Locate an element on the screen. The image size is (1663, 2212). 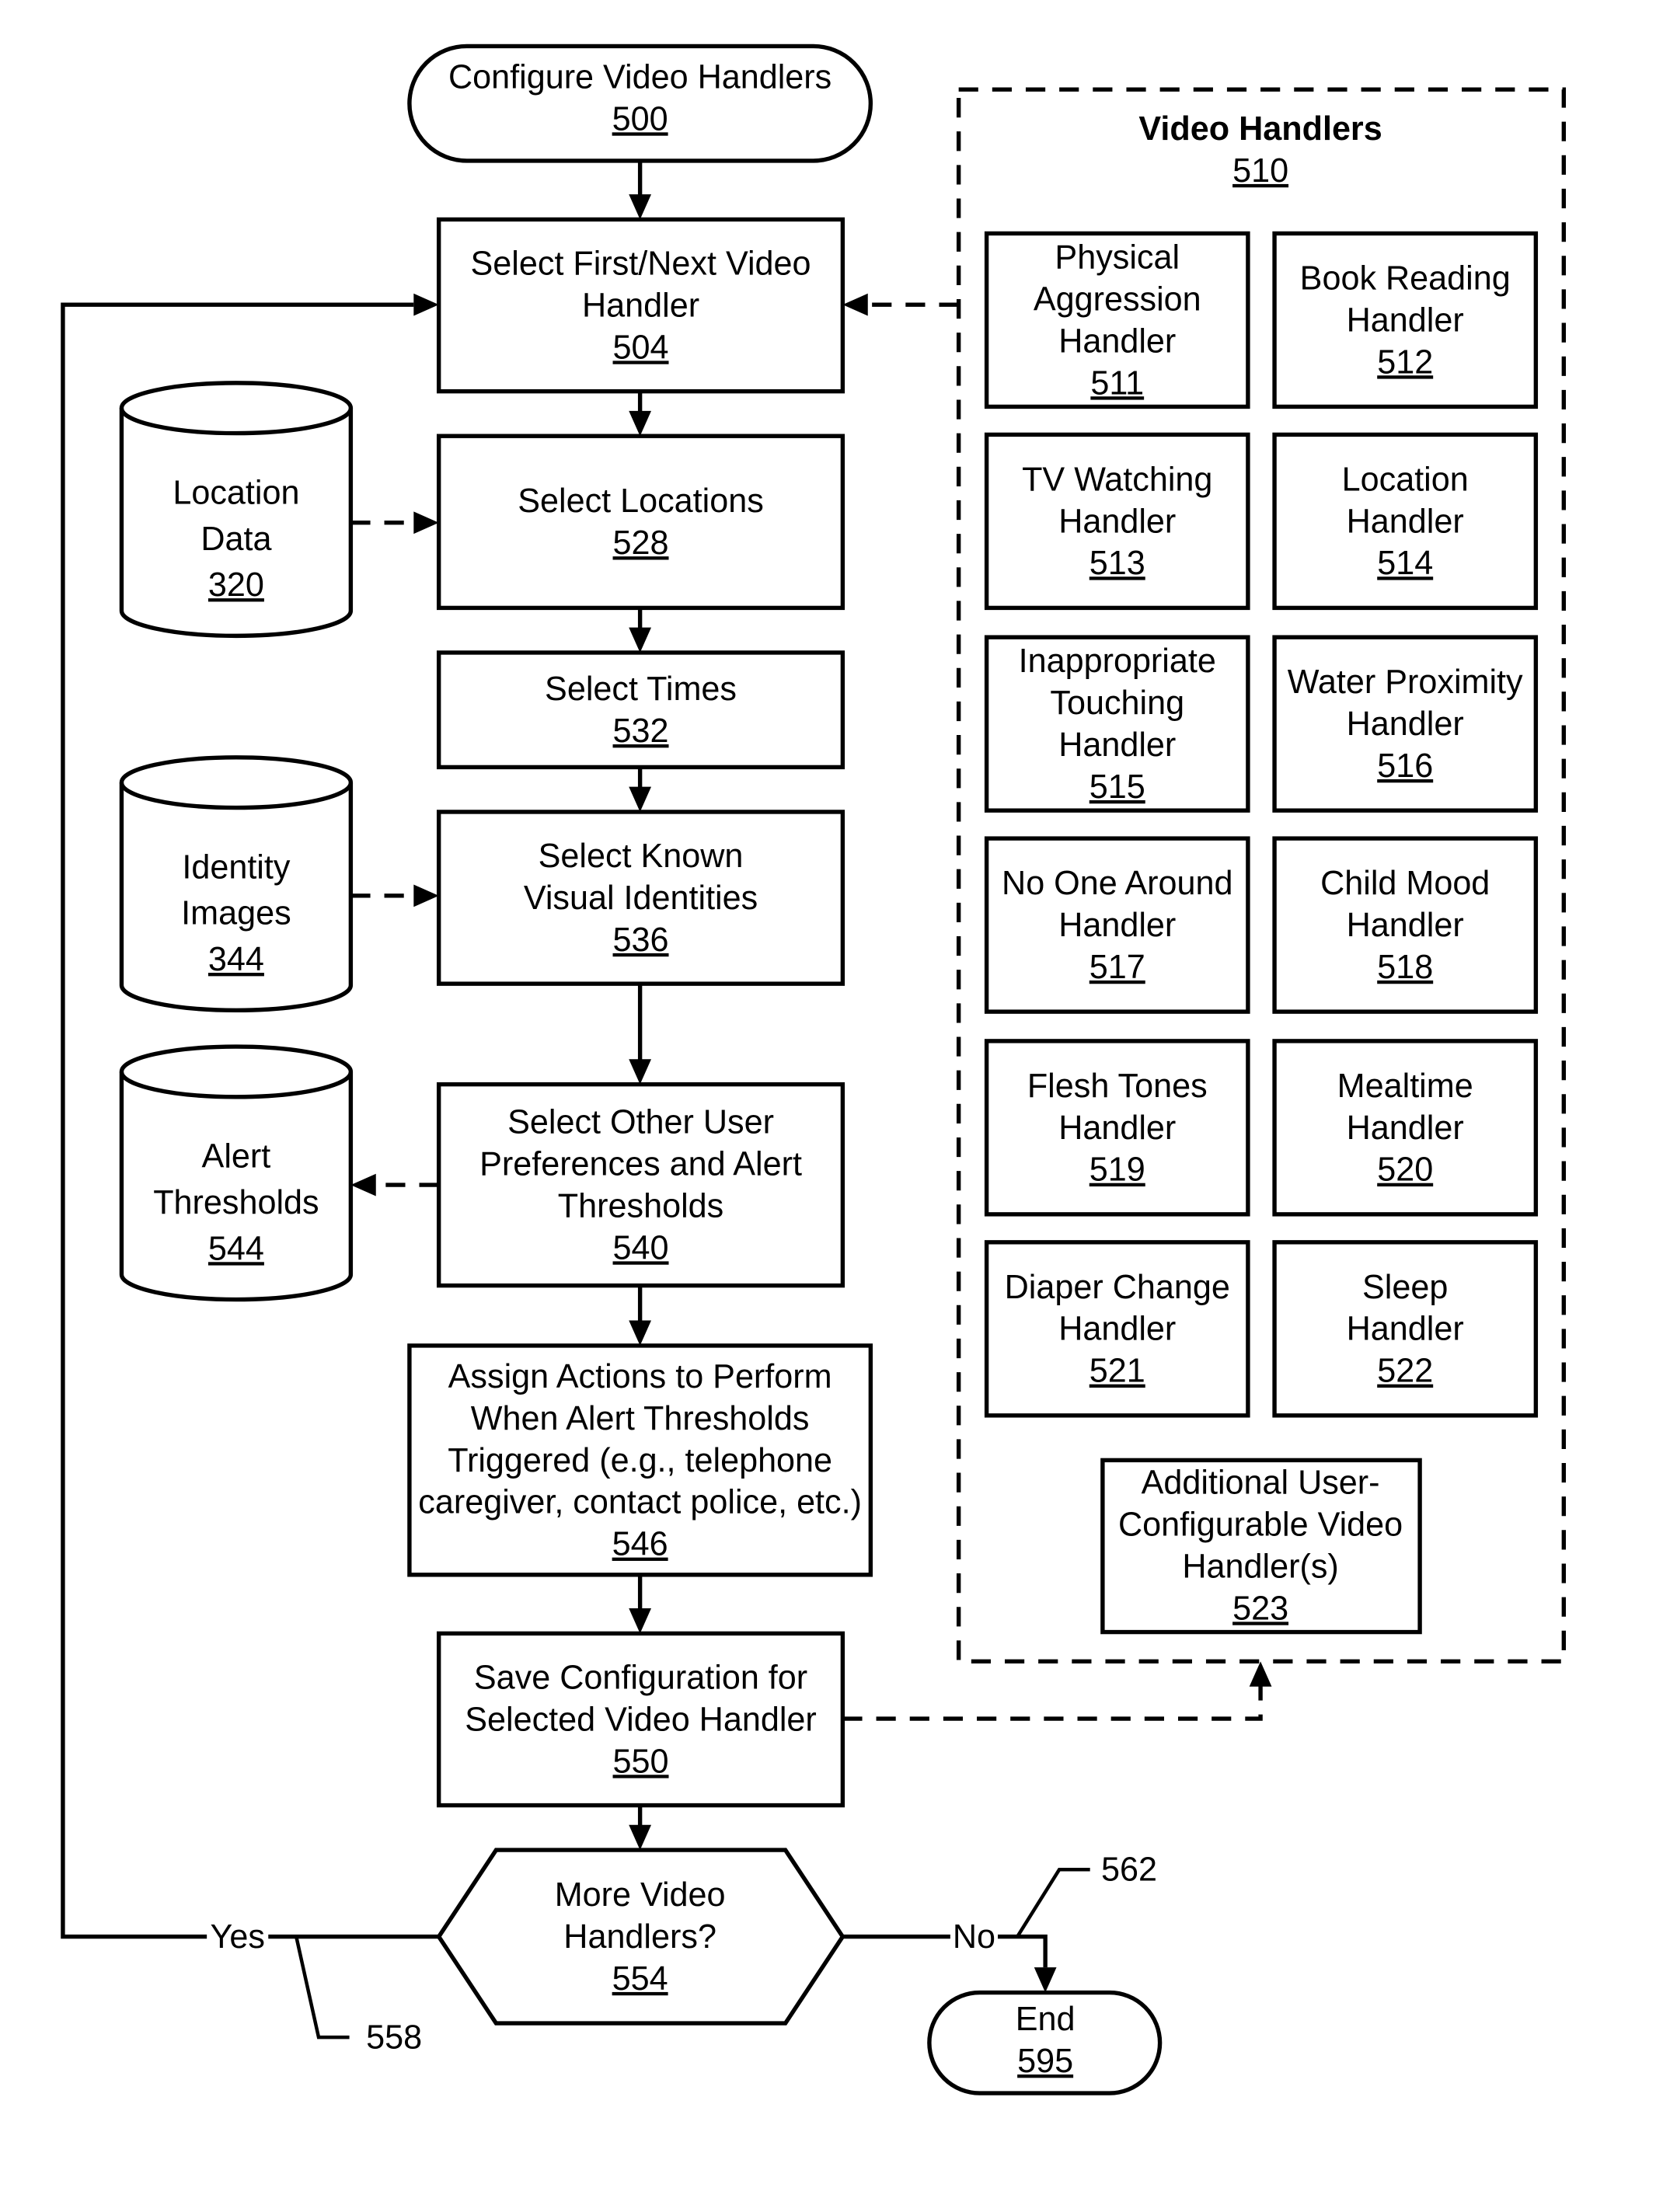
save-to-handlers-line is located at coordinates (1052, 1702).